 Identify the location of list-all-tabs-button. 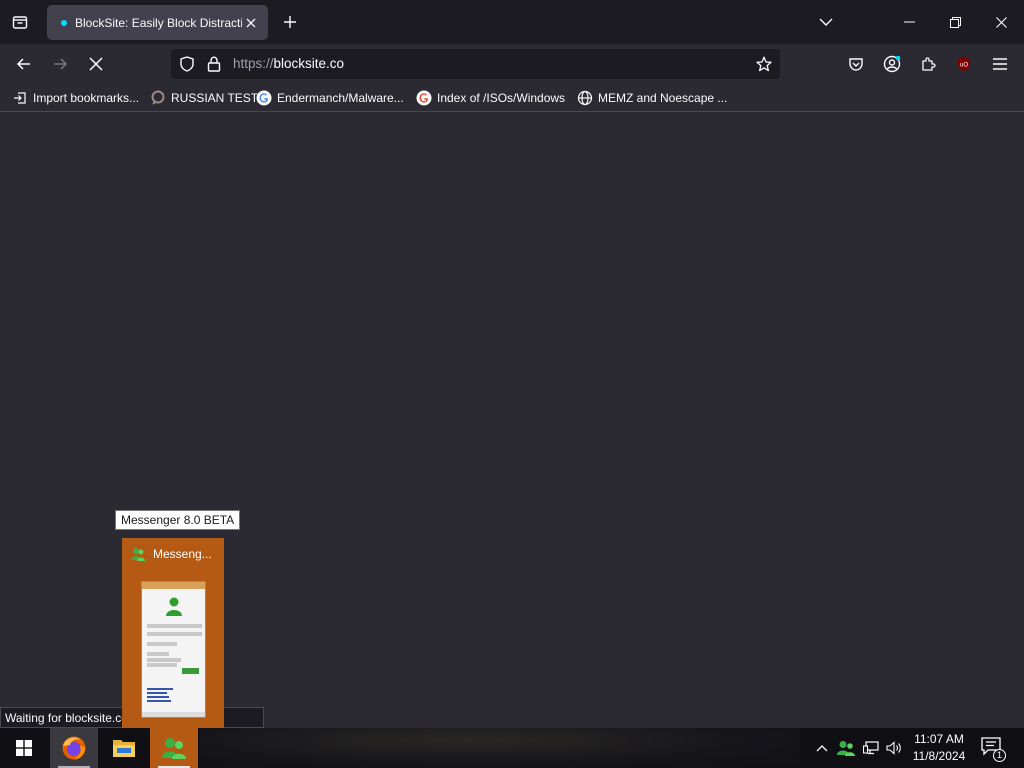
(826, 22).